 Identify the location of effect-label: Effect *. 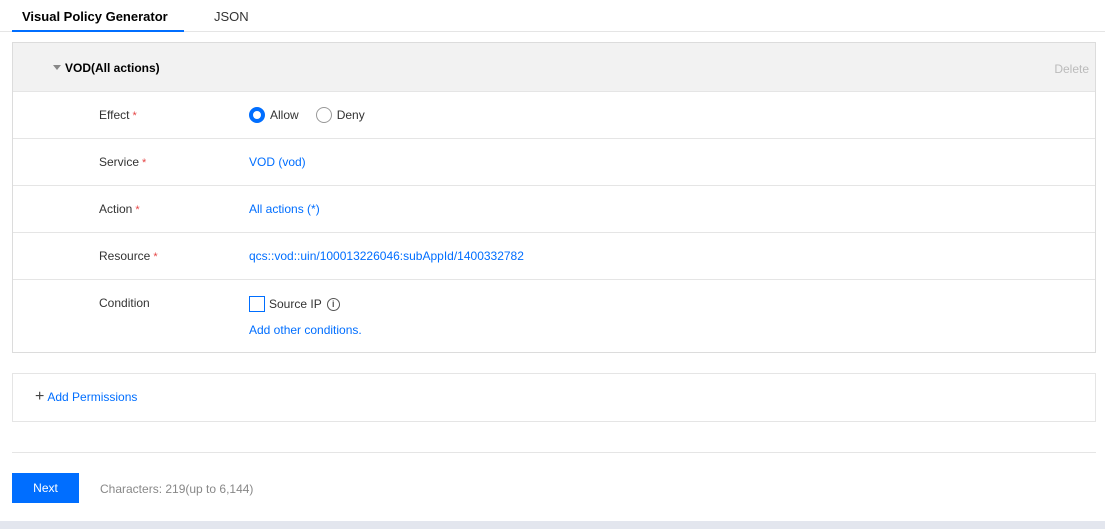
(118, 115).